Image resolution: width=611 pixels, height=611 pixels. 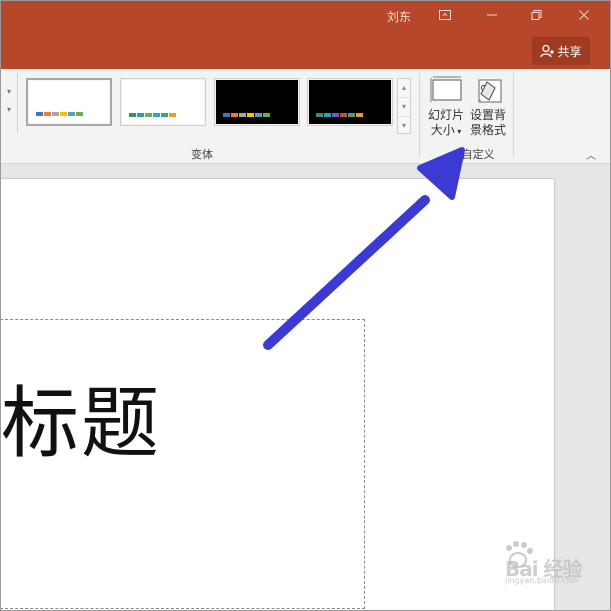 I want to click on close-icon, so click(x=584, y=16).